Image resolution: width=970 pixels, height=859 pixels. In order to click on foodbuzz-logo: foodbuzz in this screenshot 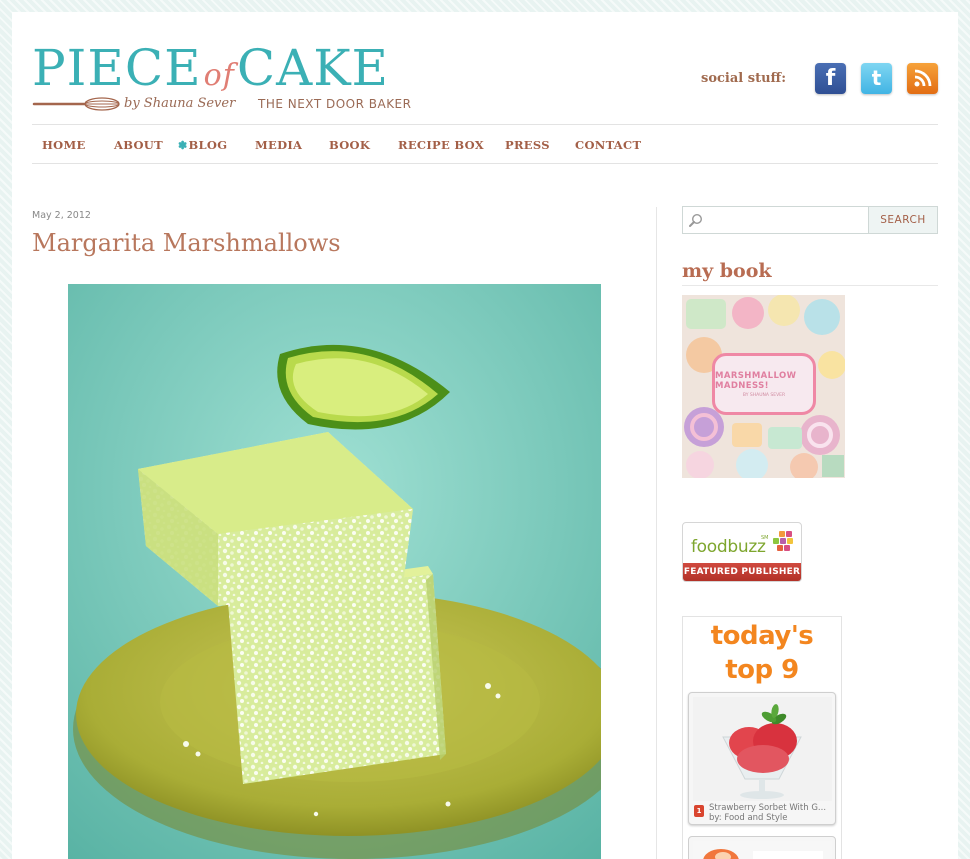, I will do `click(728, 547)`.